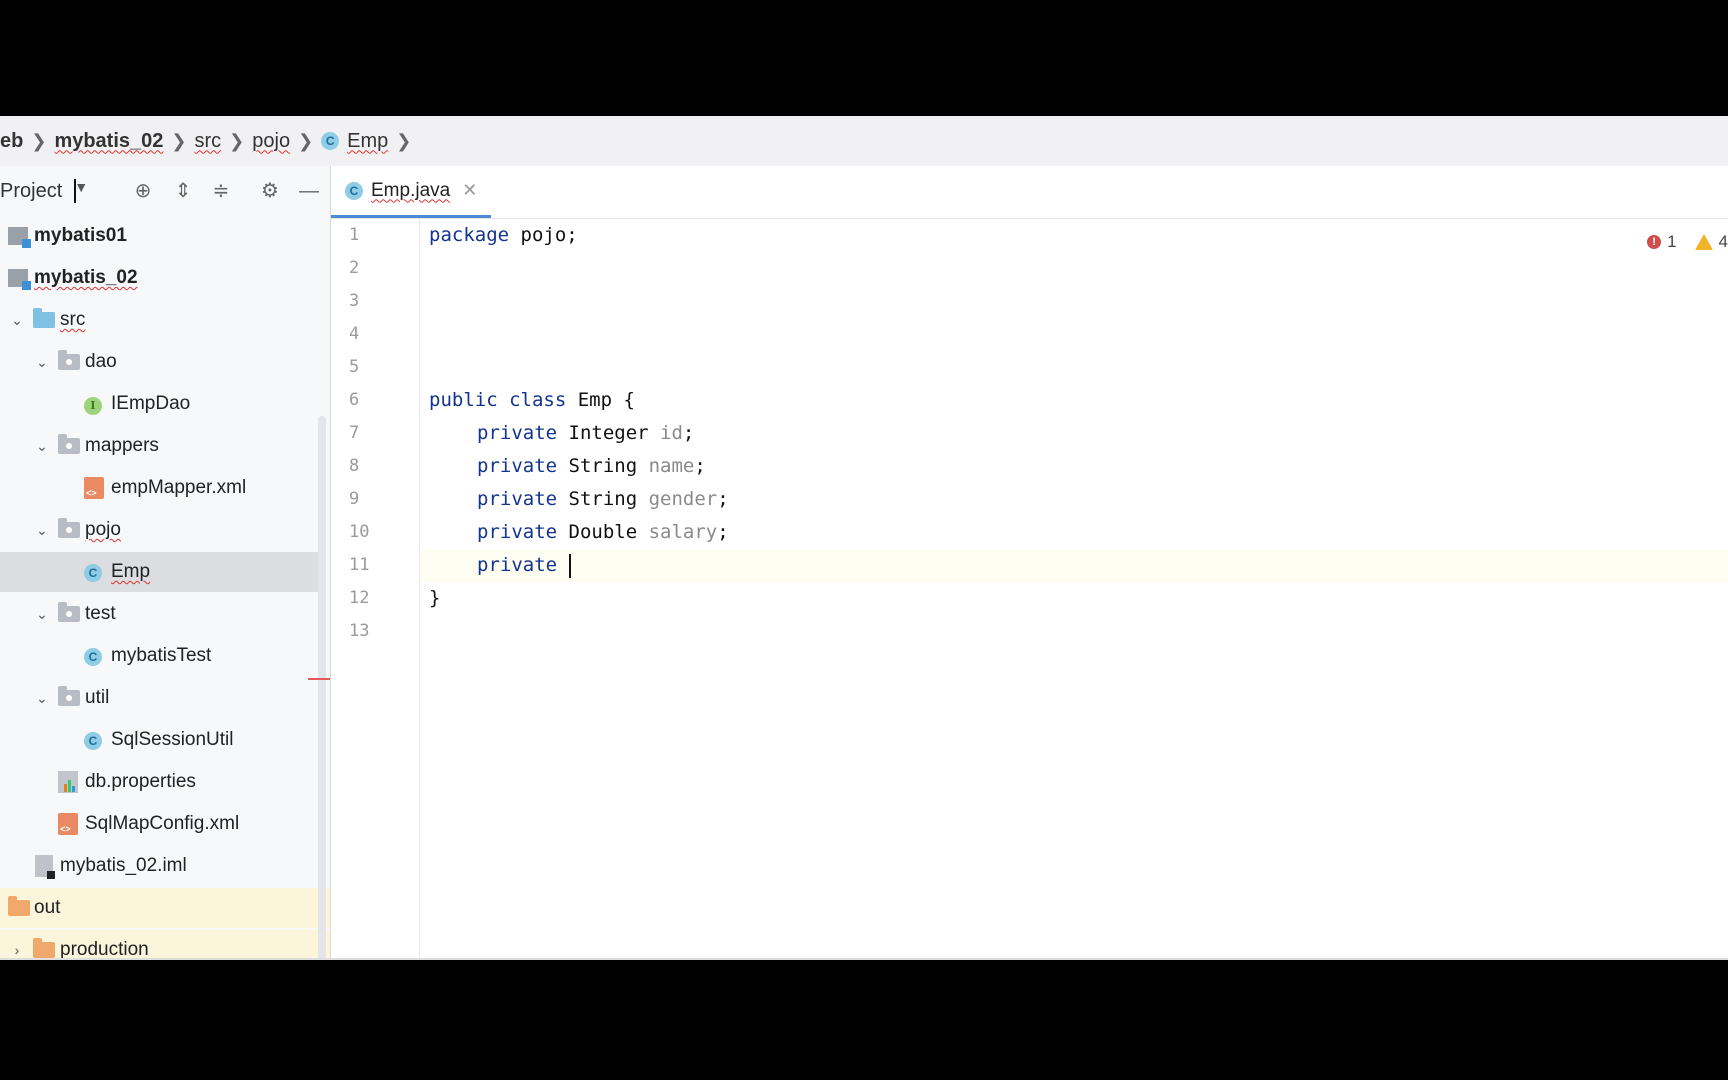 The image size is (1728, 1080). What do you see at coordinates (165, 236) in the screenshot?
I see `tree-item-mybatis01: mybatis01` at bounding box center [165, 236].